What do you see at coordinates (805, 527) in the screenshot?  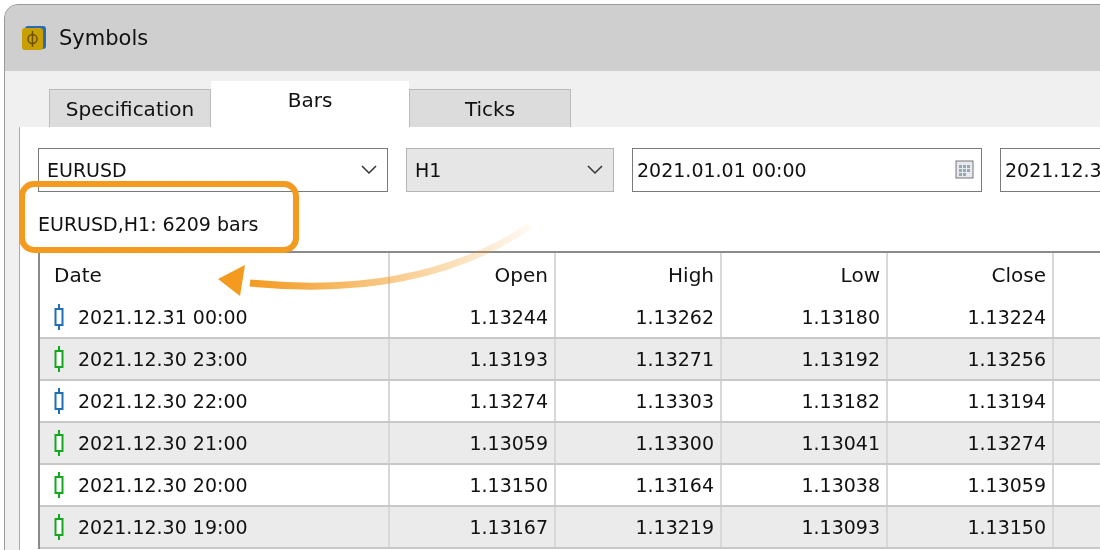 I see `table-cell: 1.13093` at bounding box center [805, 527].